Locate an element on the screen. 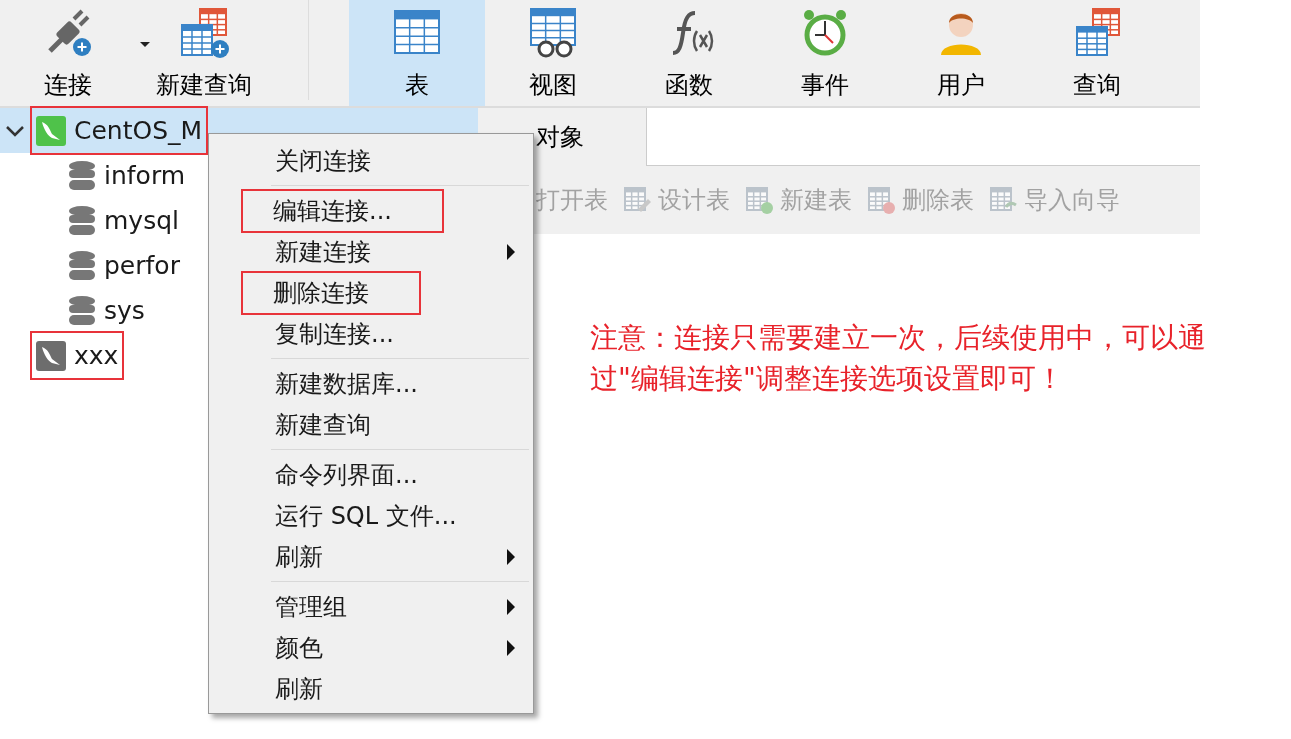 The width and height of the screenshot is (1291, 739). annotation-note: 注意：连接只需要建立一次，后续使用中，可以通过"编辑连接"调整连接选项设置即可！ is located at coordinates (898, 358).